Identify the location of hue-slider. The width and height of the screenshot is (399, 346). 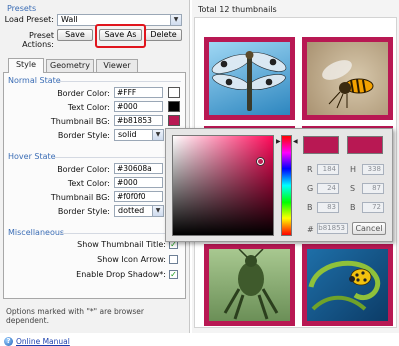
(286, 185).